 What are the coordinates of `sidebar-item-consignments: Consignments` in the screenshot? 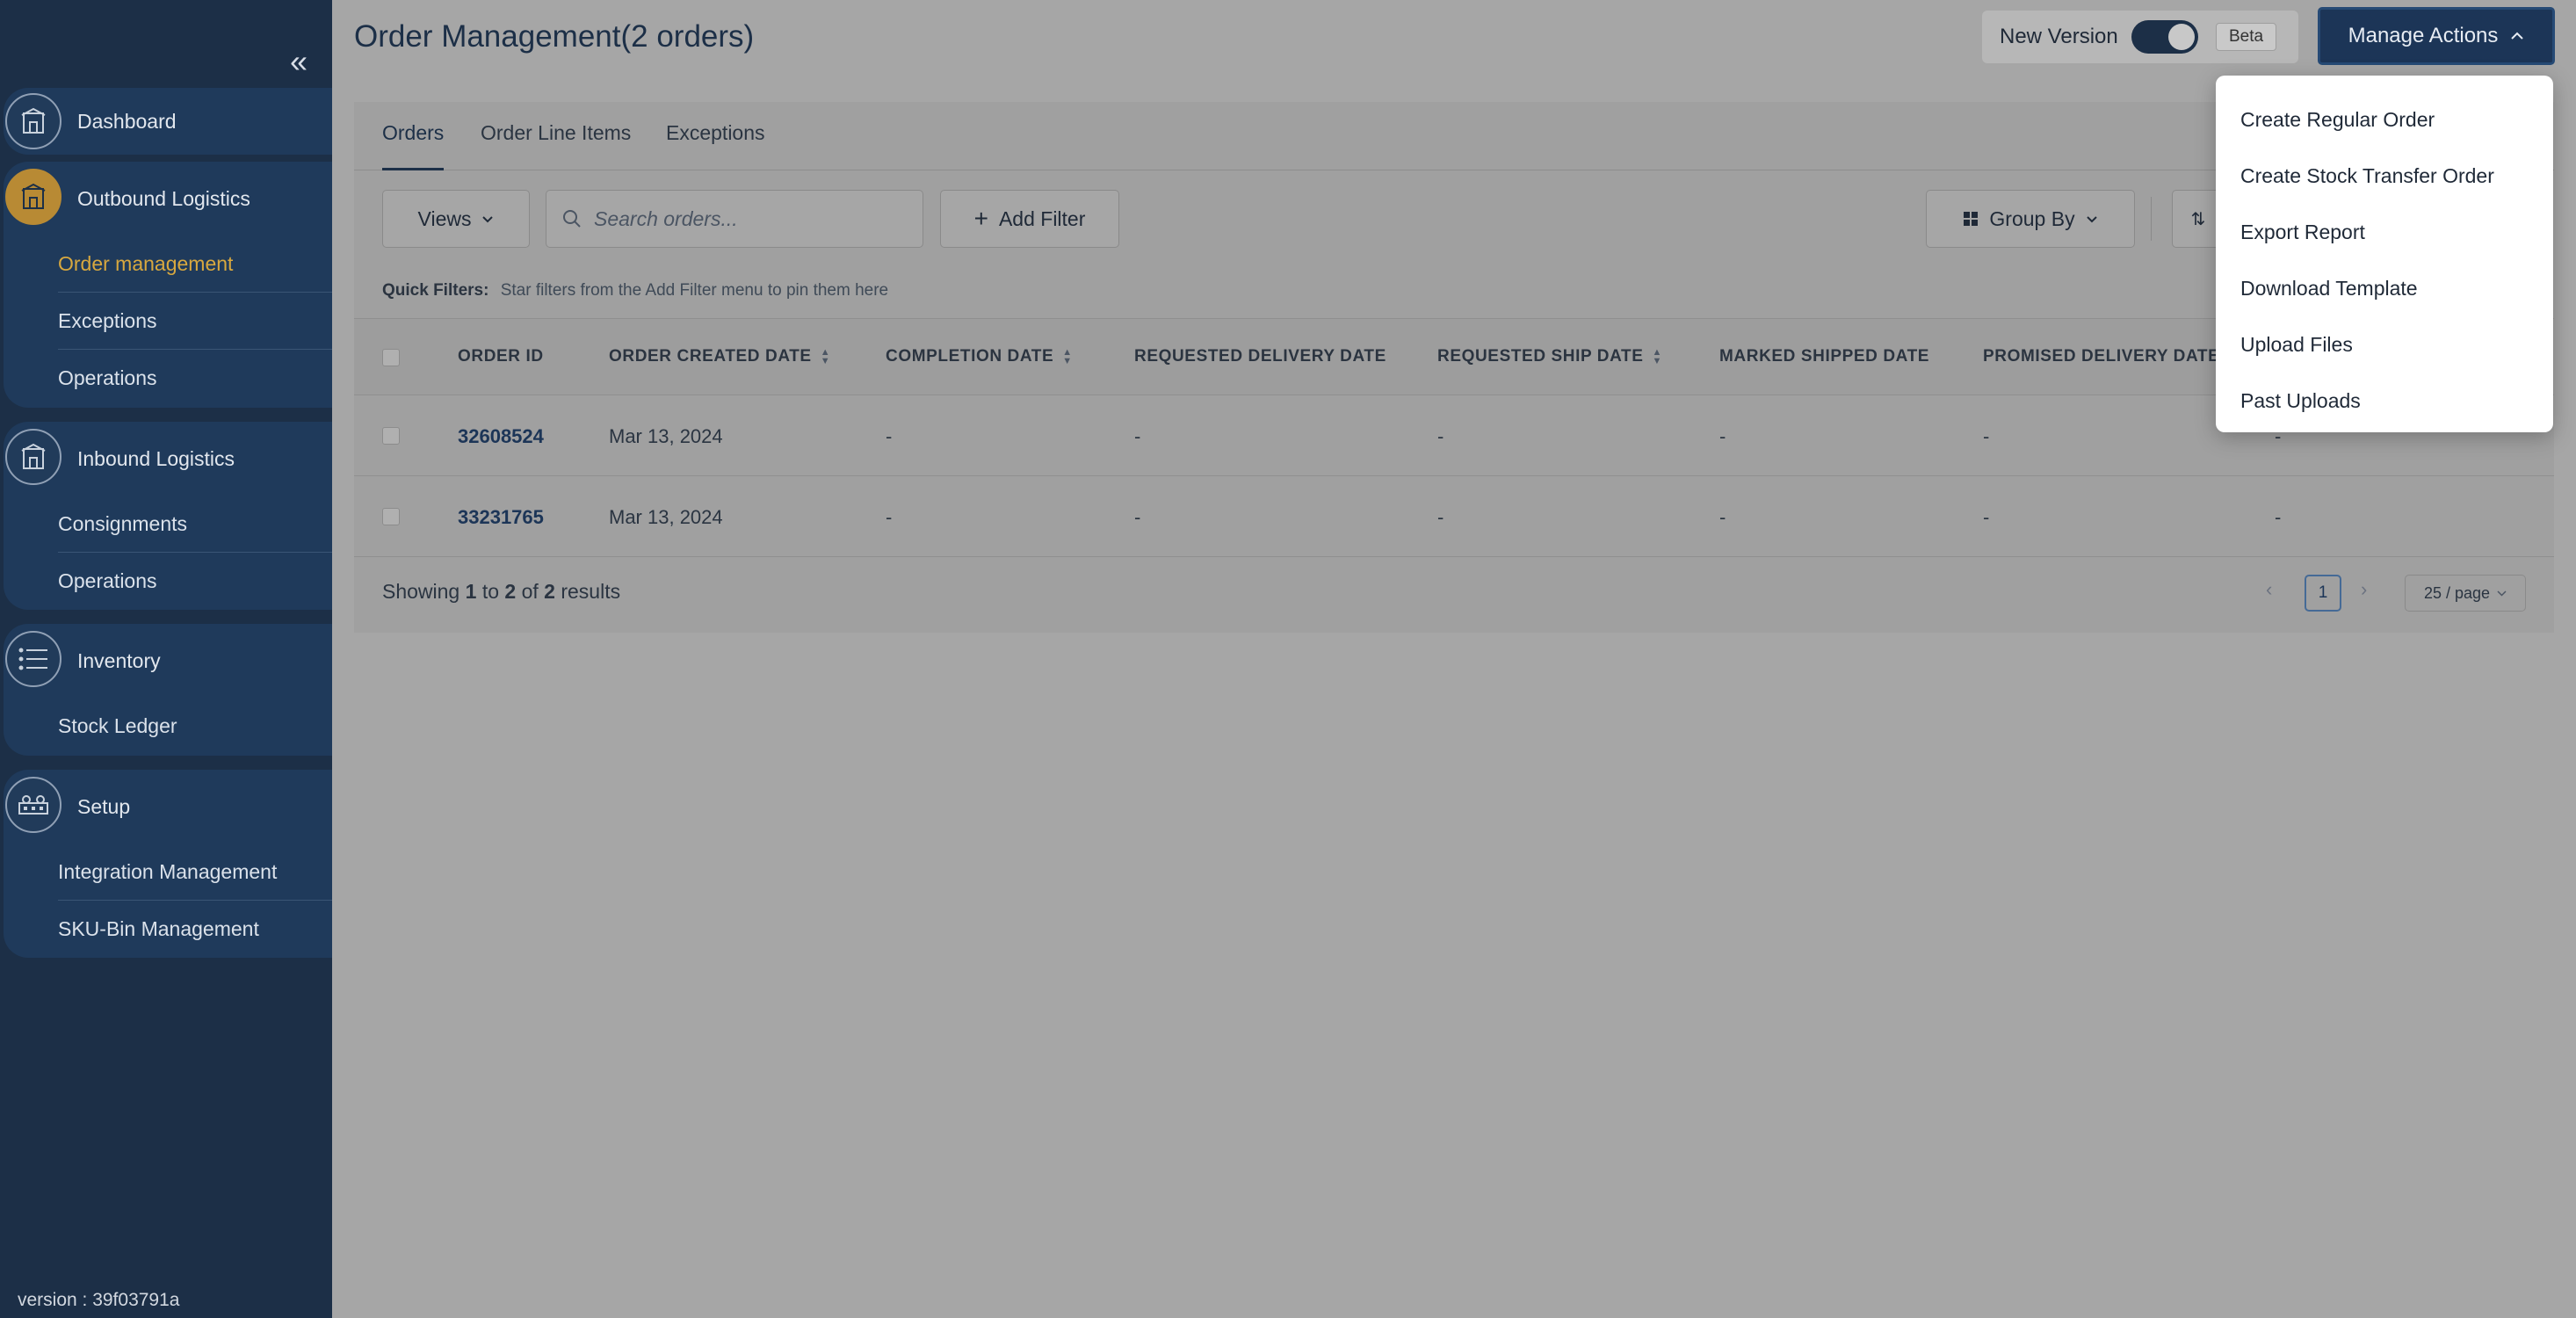 It's located at (195, 525).